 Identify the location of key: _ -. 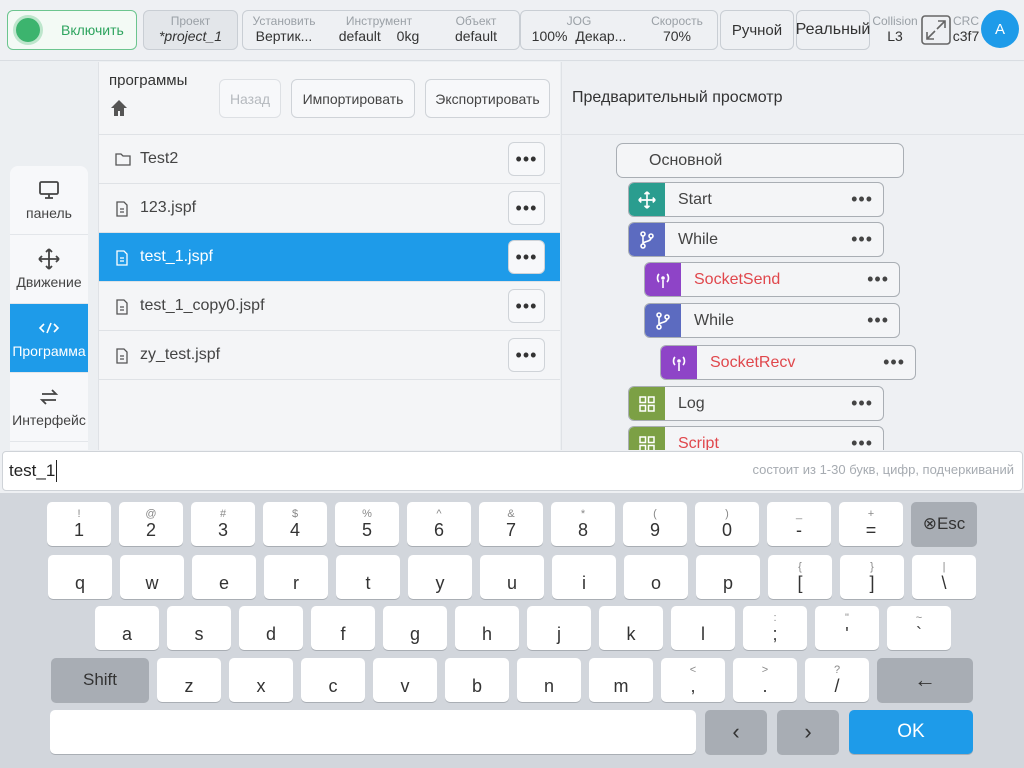
(799, 524).